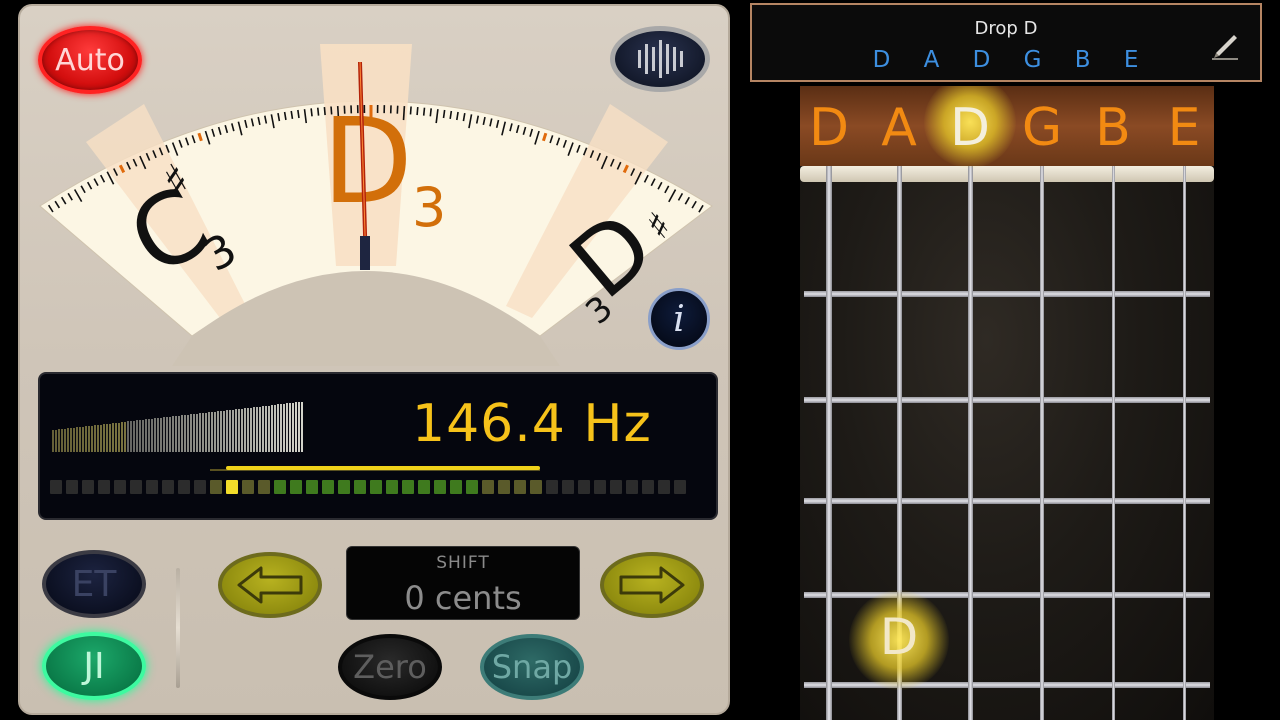 The height and width of the screenshot is (720, 1280). What do you see at coordinates (829, 128) in the screenshot?
I see `open-string-note-1: D` at bounding box center [829, 128].